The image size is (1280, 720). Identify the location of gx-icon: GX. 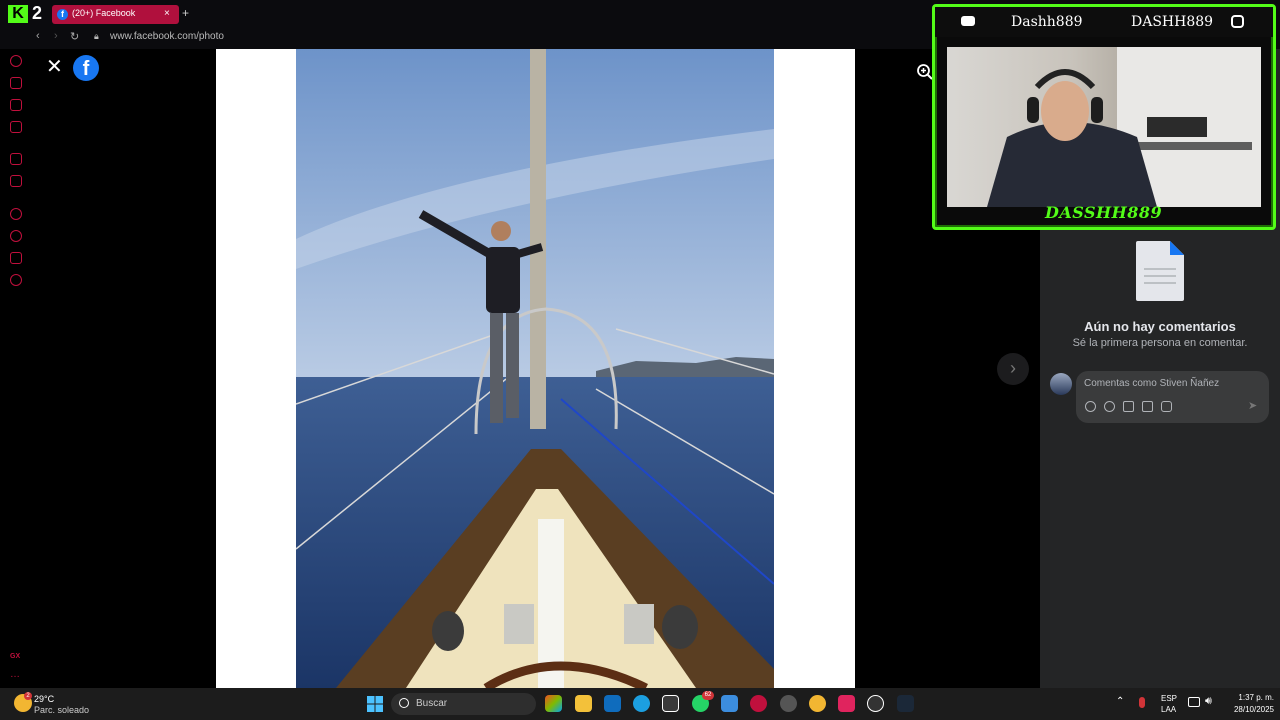
(15, 656).